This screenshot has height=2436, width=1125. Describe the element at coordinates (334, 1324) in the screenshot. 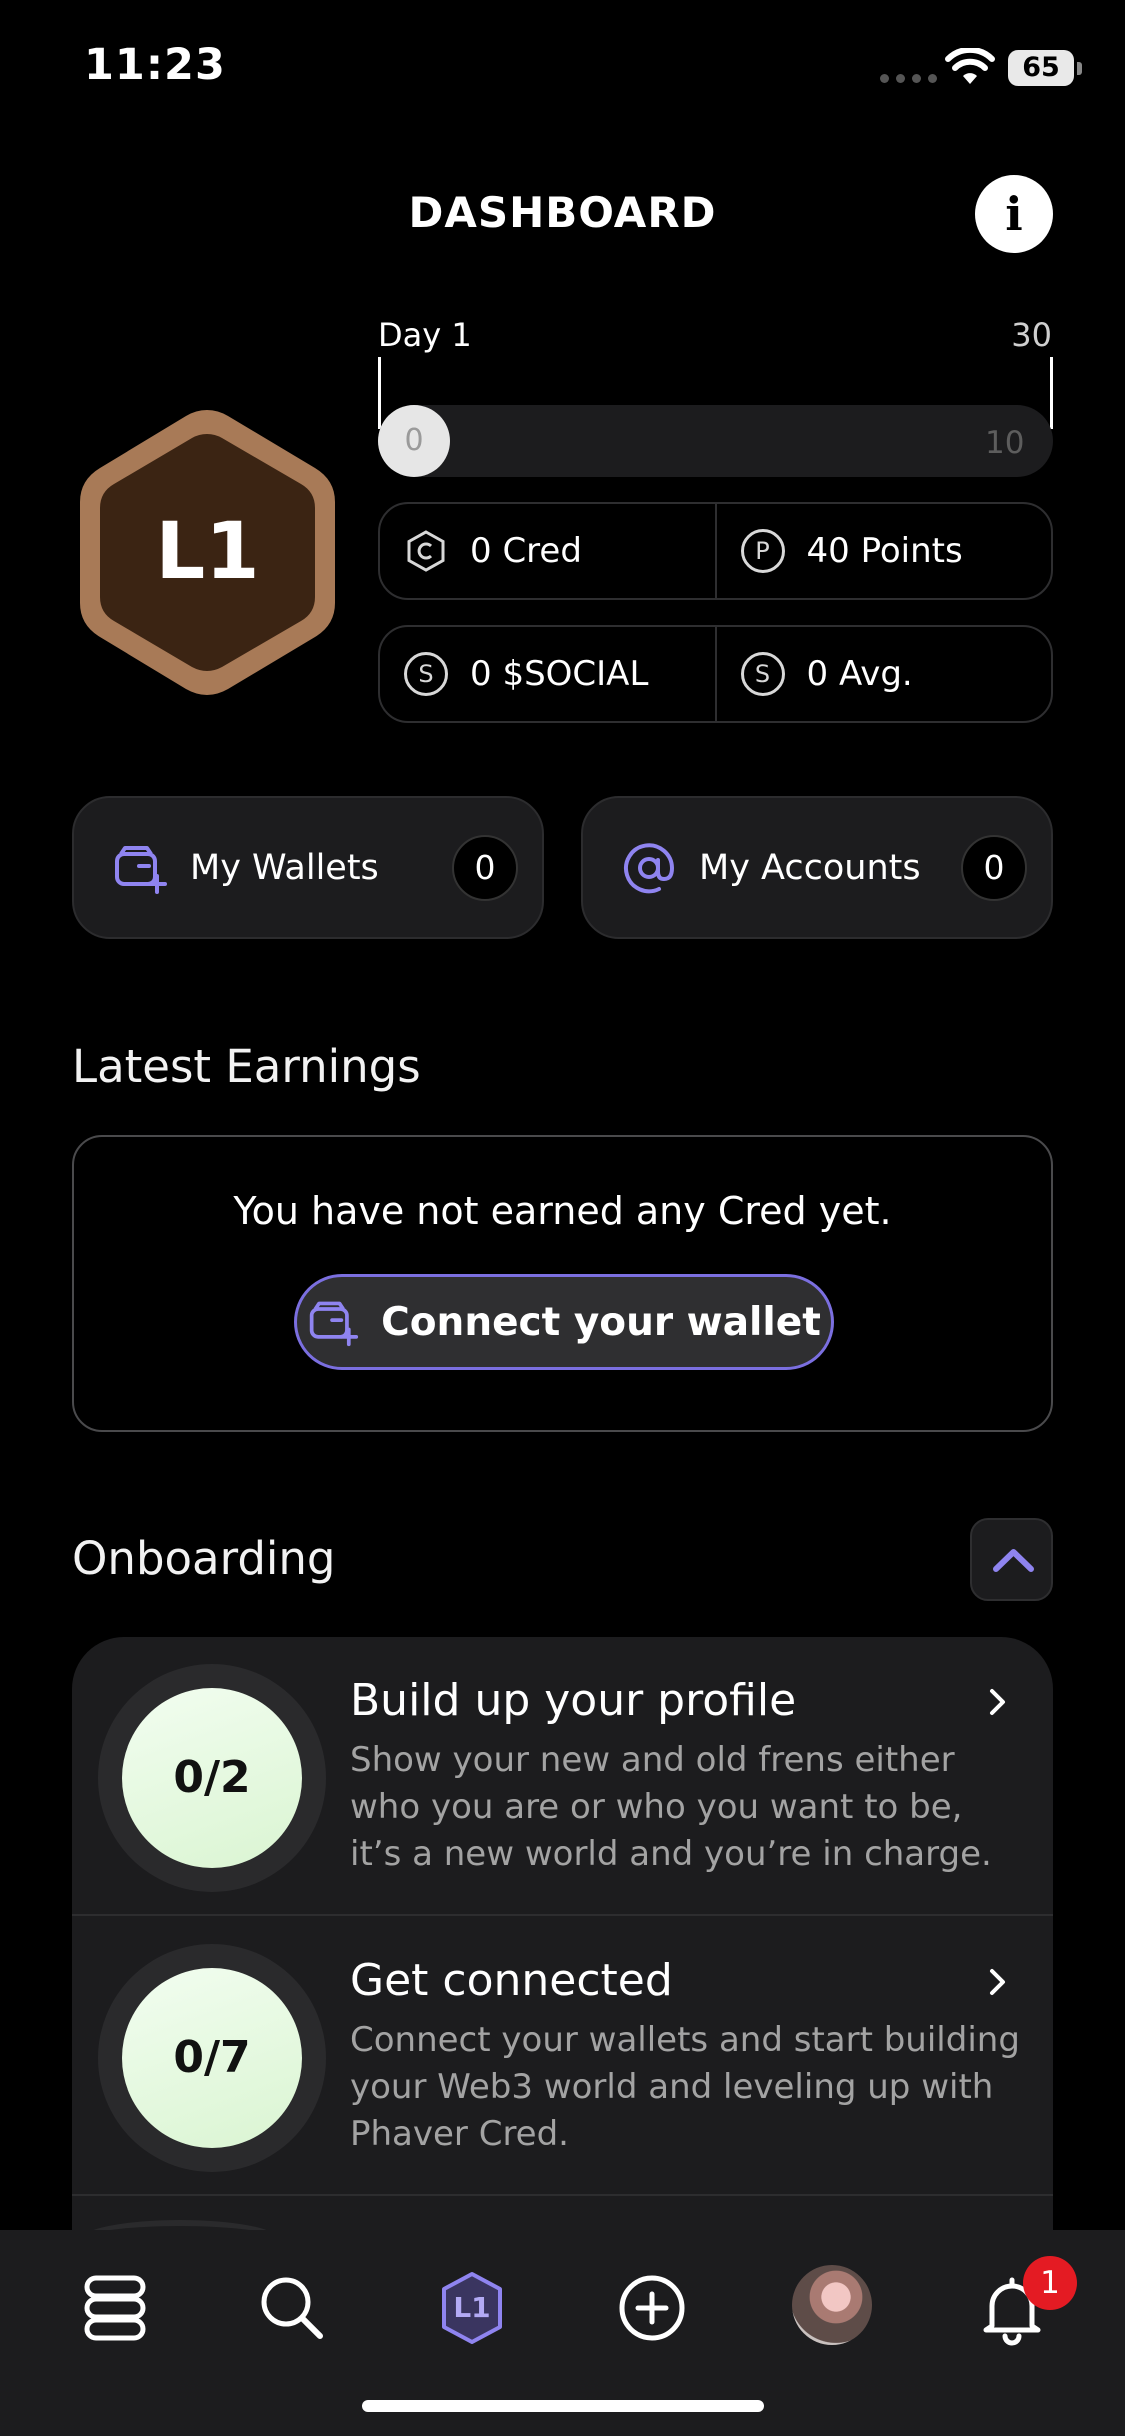

I see `wallet-add-icon` at that location.